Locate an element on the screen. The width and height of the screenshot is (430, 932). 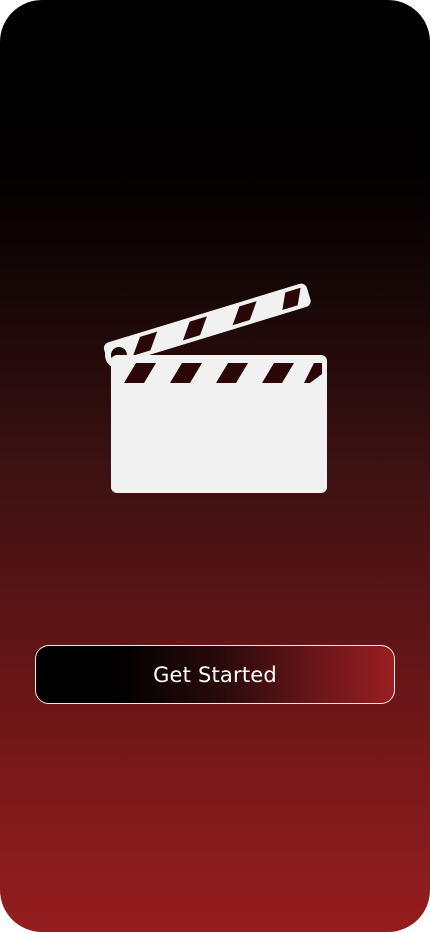
clapperboard-icon is located at coordinates (215, 382).